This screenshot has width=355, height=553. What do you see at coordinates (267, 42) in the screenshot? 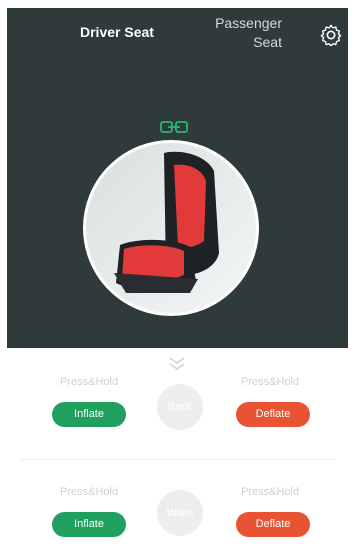
I see `tab-passenger-line2: Seat` at bounding box center [267, 42].